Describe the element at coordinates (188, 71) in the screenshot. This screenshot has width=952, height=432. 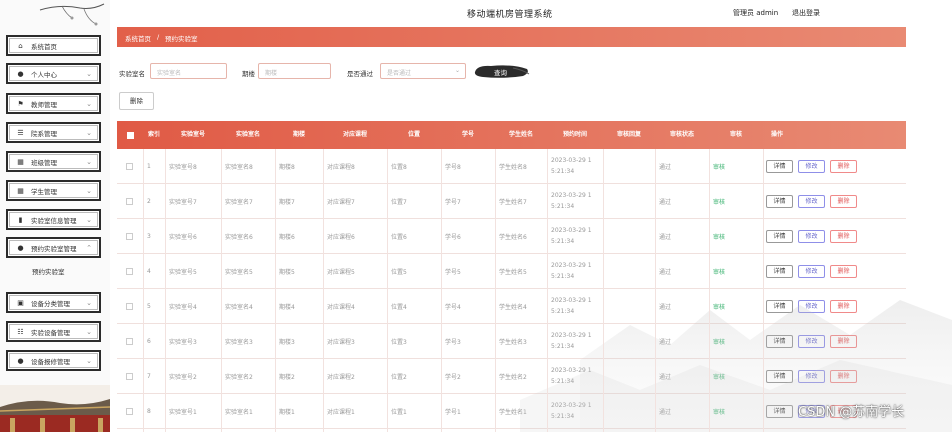
I see `lab-name-input: 实验室名` at that location.